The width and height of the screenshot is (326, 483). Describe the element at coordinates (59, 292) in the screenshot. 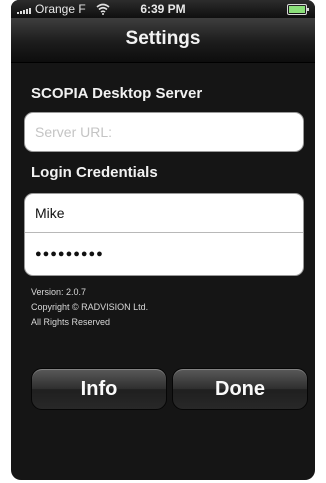

I see `version-label: Version: 2.0.7` at that location.